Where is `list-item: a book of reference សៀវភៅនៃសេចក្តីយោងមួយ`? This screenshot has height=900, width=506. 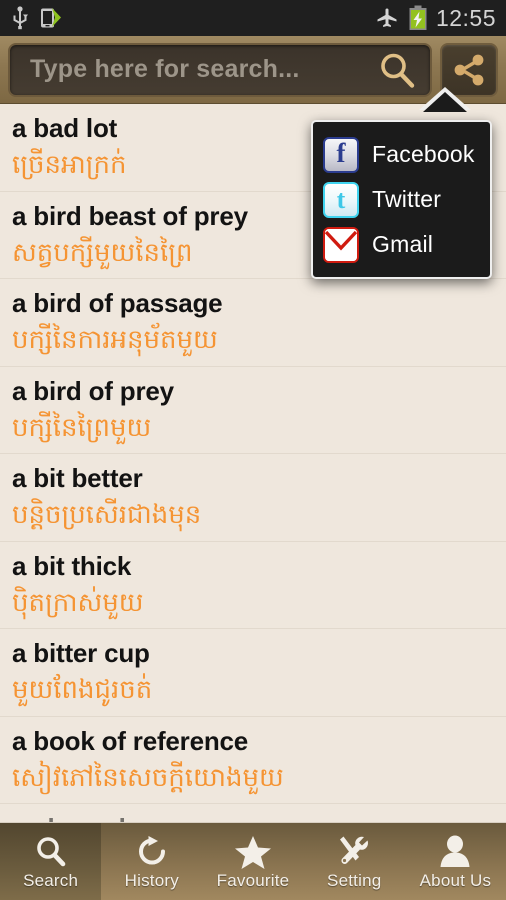
list-item: a book of reference សៀវភៅនៃសេចក្តីយោងមួយ is located at coordinates (253, 760).